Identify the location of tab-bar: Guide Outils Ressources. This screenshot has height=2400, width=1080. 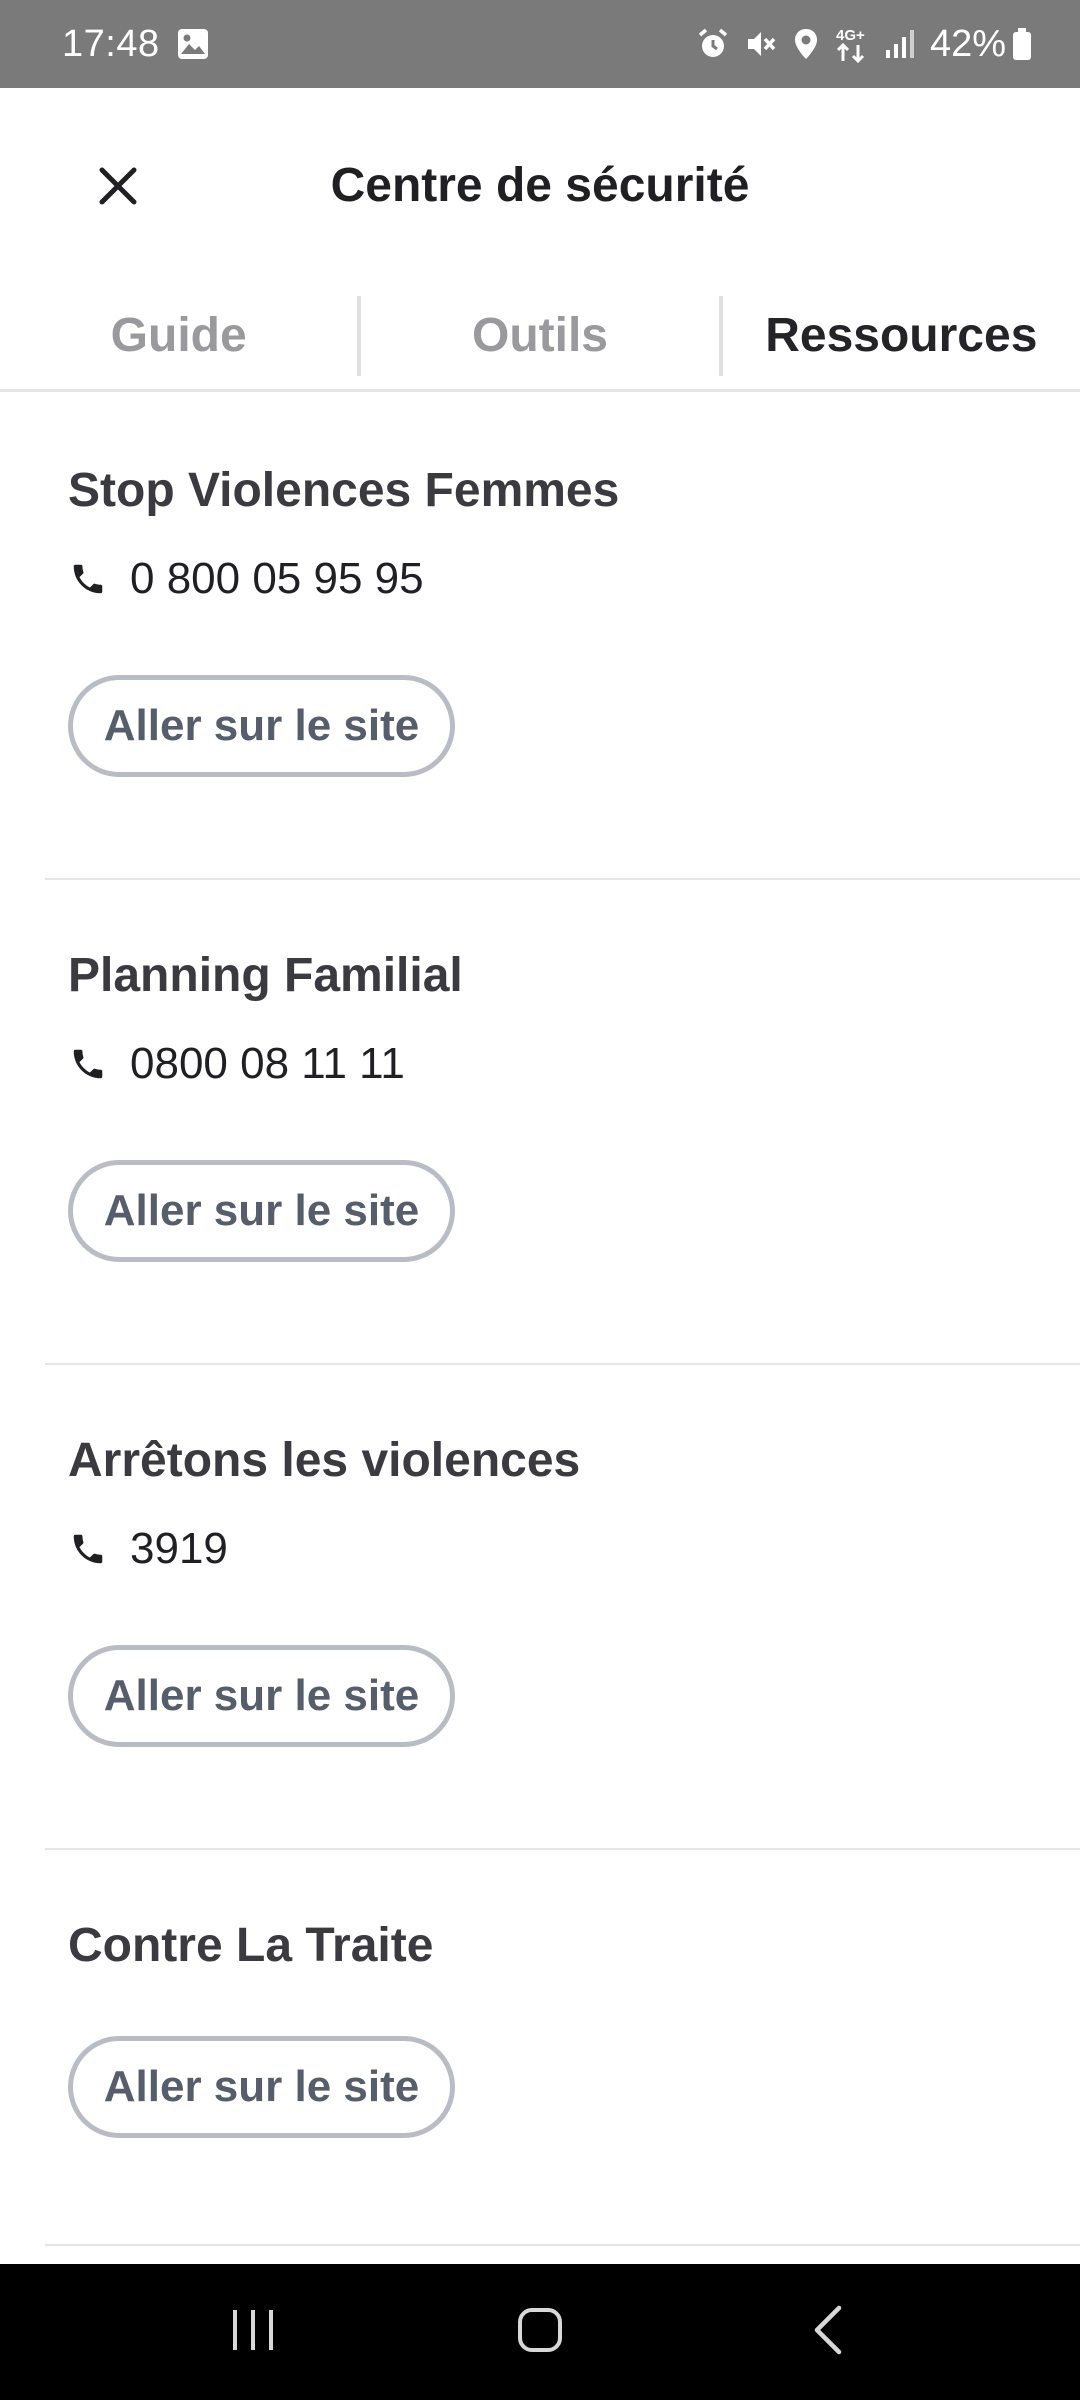
(540, 337).